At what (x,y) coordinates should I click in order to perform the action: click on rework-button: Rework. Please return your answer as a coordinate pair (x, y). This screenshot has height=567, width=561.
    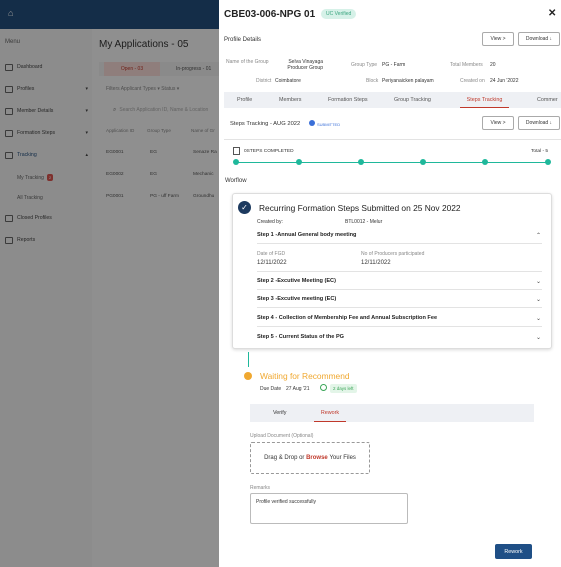
    Looking at the image, I should click on (513, 551).